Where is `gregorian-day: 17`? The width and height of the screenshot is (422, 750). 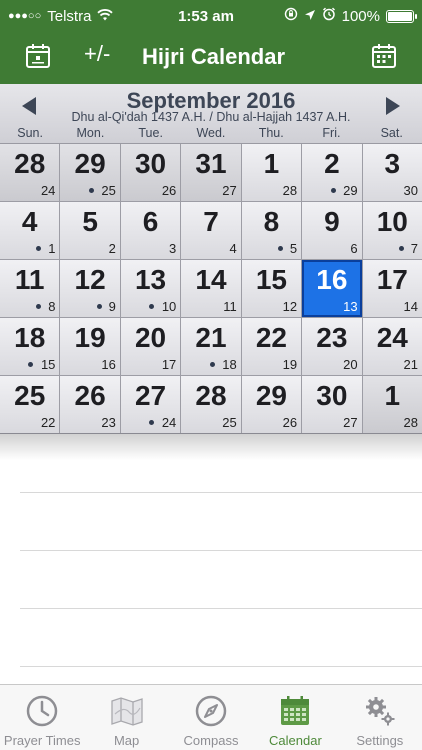
gregorian-day: 17 is located at coordinates (392, 279).